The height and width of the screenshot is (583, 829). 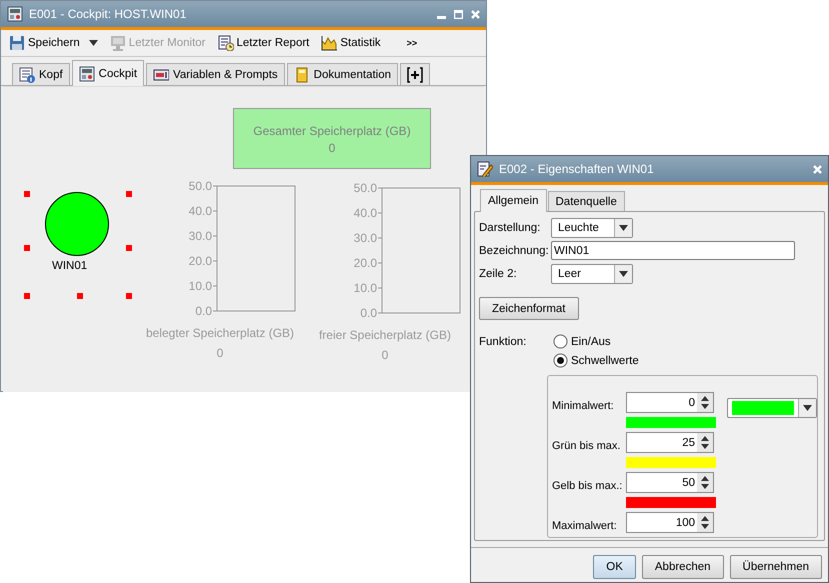 I want to click on field-label: Zeile 2:, so click(x=498, y=274).